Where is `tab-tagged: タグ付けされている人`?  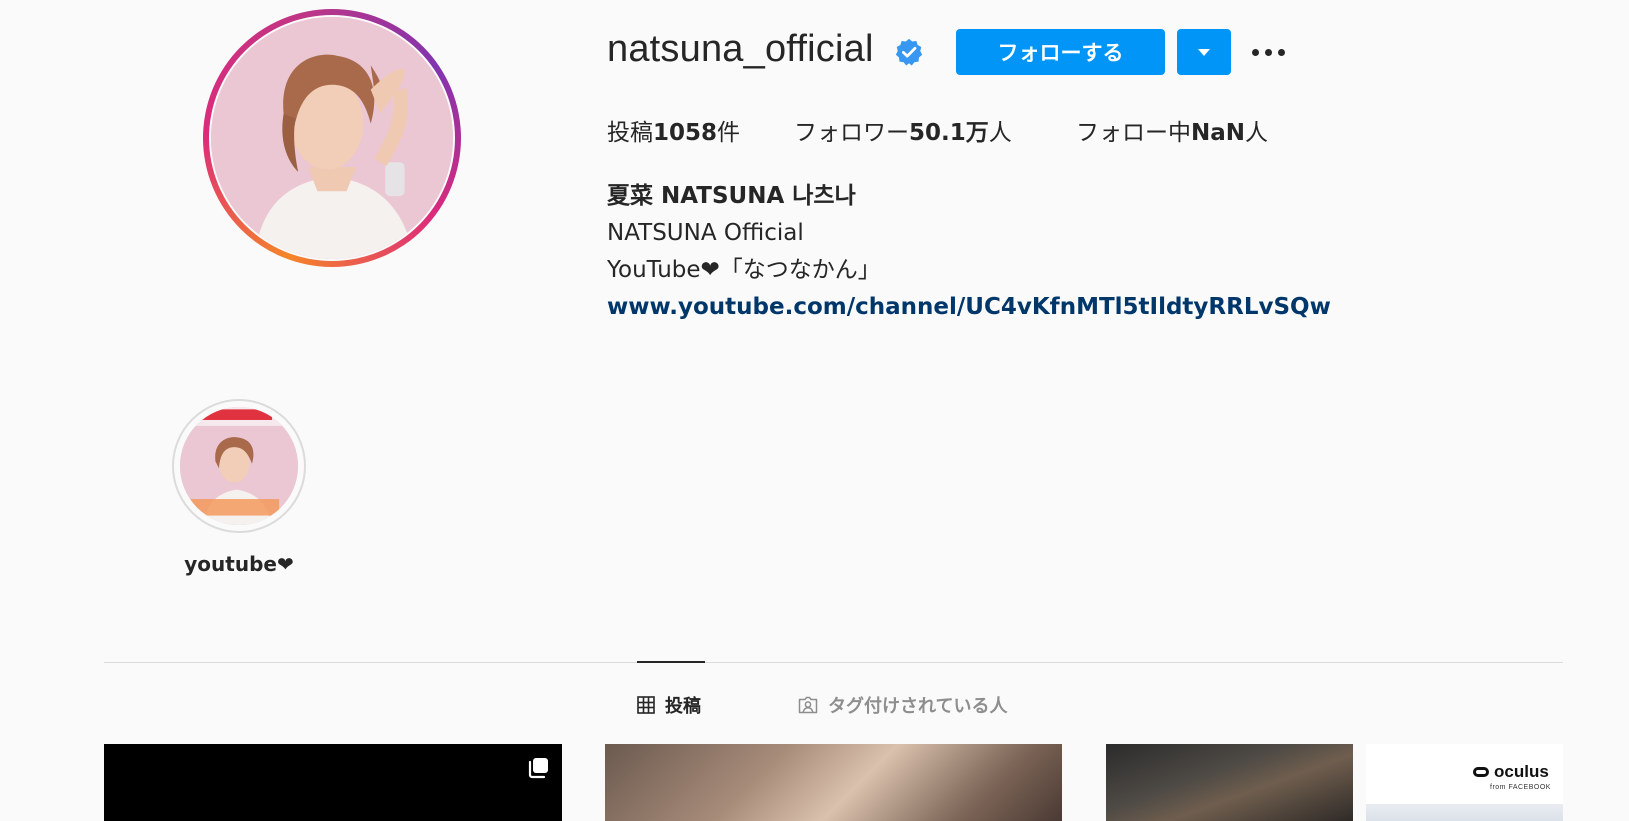 tab-tagged: タグ付けされている人 is located at coordinates (902, 705).